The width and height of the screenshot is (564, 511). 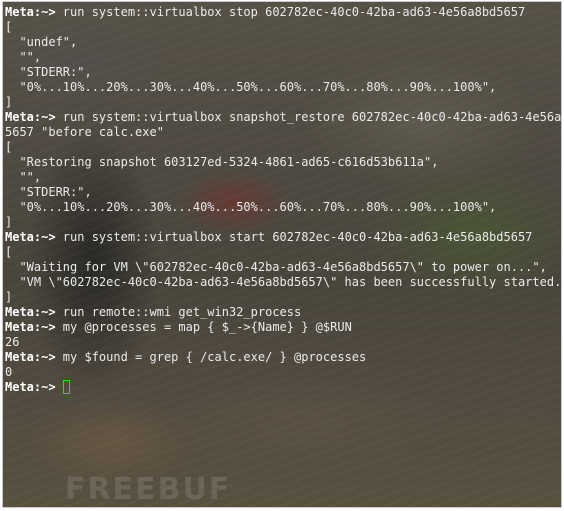 I want to click on output-text: 0, so click(x=9, y=372).